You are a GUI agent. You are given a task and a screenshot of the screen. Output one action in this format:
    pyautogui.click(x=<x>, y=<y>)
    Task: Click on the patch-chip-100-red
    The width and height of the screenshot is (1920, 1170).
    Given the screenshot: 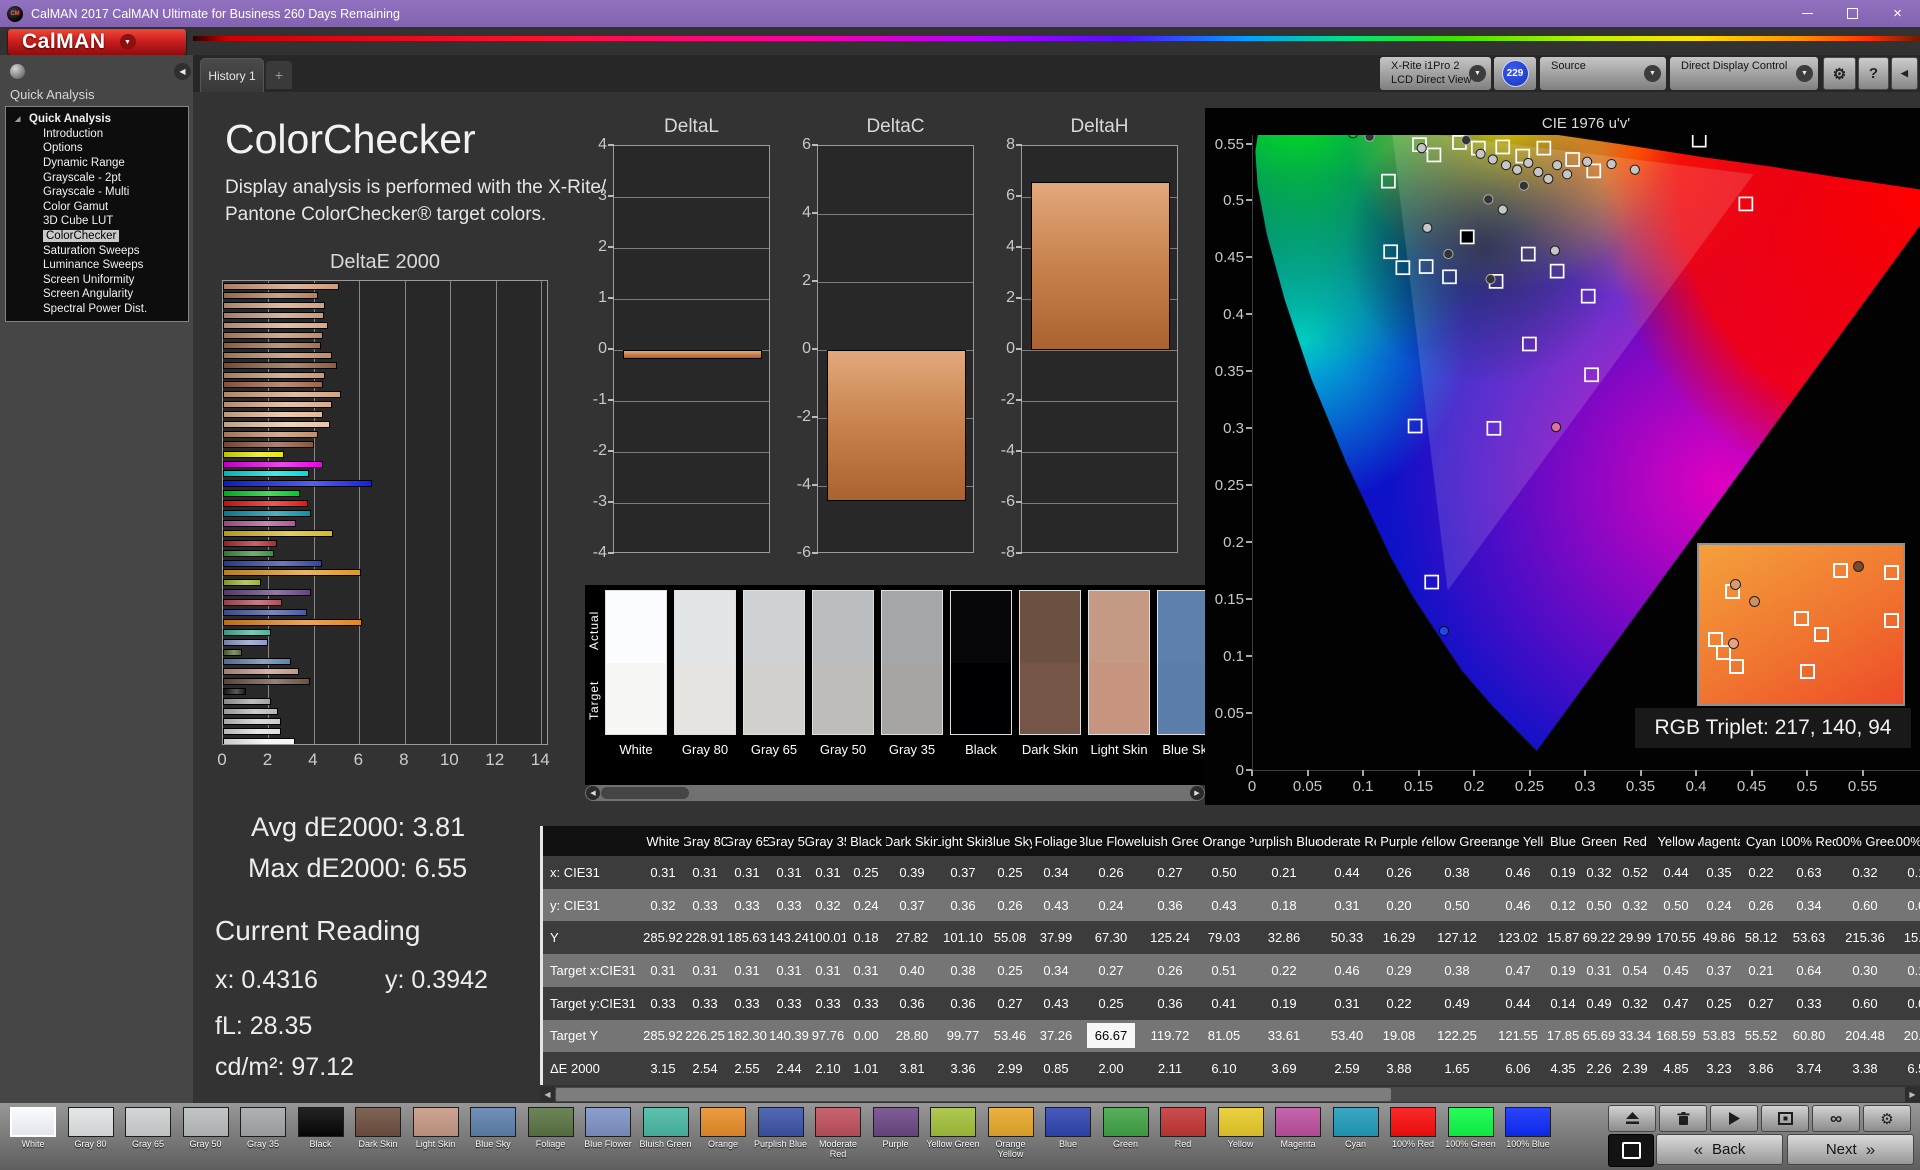 What is the action you would take?
    pyautogui.click(x=1413, y=1122)
    